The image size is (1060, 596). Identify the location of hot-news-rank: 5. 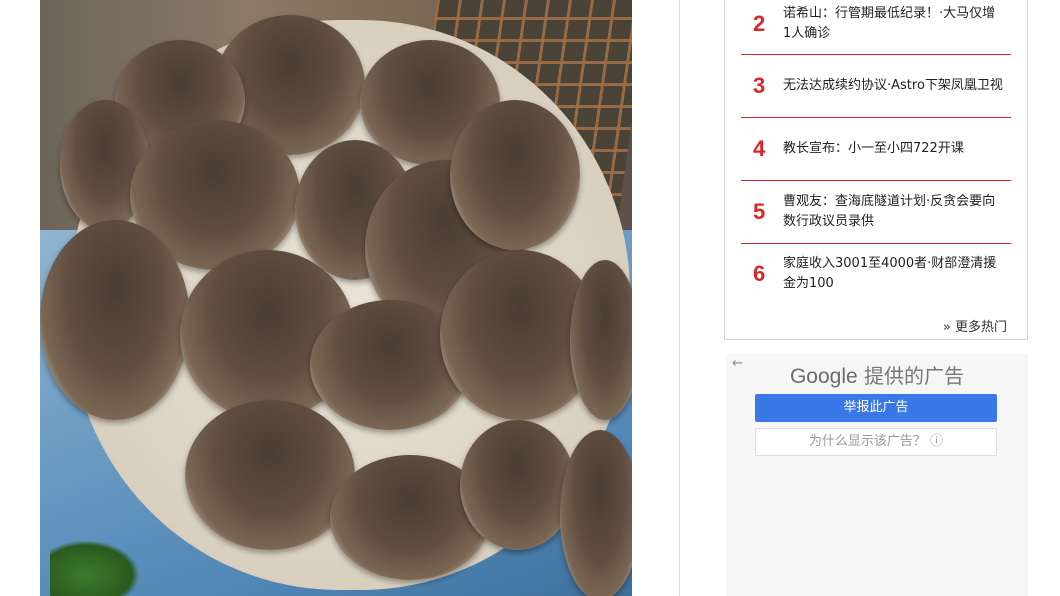
(759, 211).